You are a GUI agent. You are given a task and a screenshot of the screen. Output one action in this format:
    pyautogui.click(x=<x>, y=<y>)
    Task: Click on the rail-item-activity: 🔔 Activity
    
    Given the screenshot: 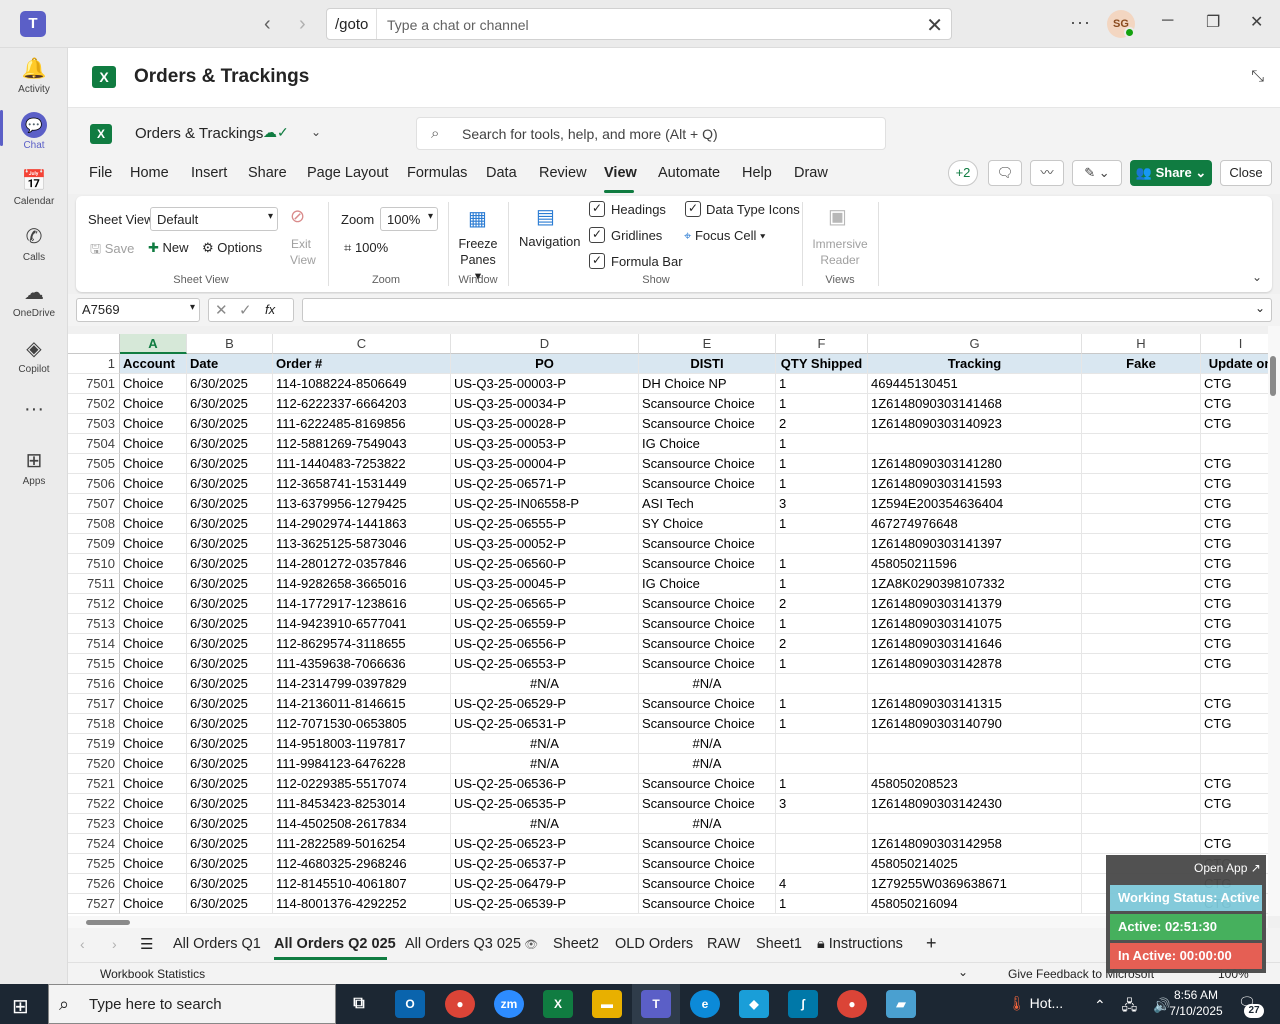 What is the action you would take?
    pyautogui.click(x=34, y=84)
    